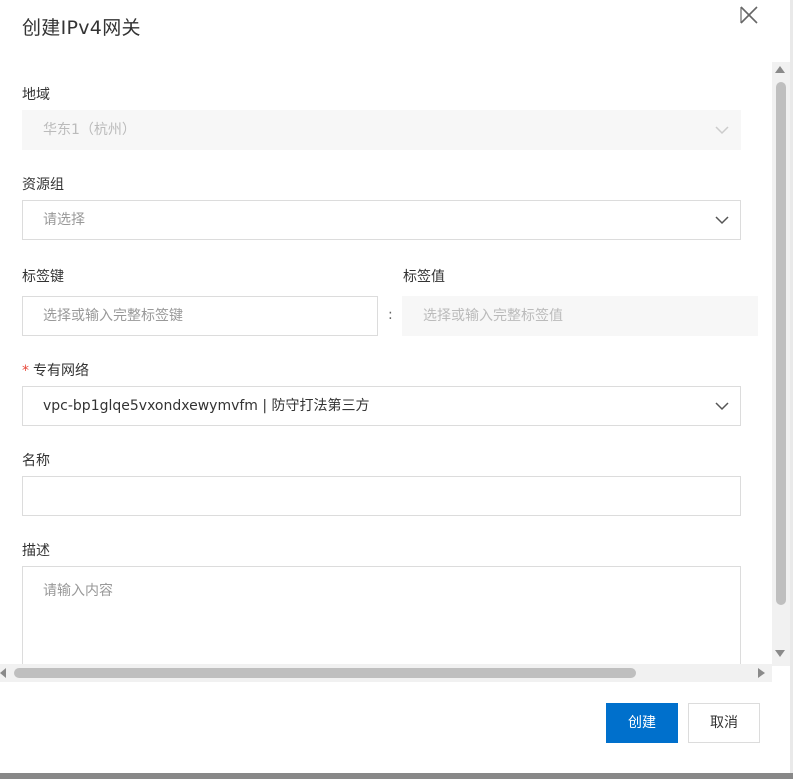  I want to click on vpc-select: vpc-bp1glqe5vxondxewymvfm | 防守打法第三方, so click(381, 406).